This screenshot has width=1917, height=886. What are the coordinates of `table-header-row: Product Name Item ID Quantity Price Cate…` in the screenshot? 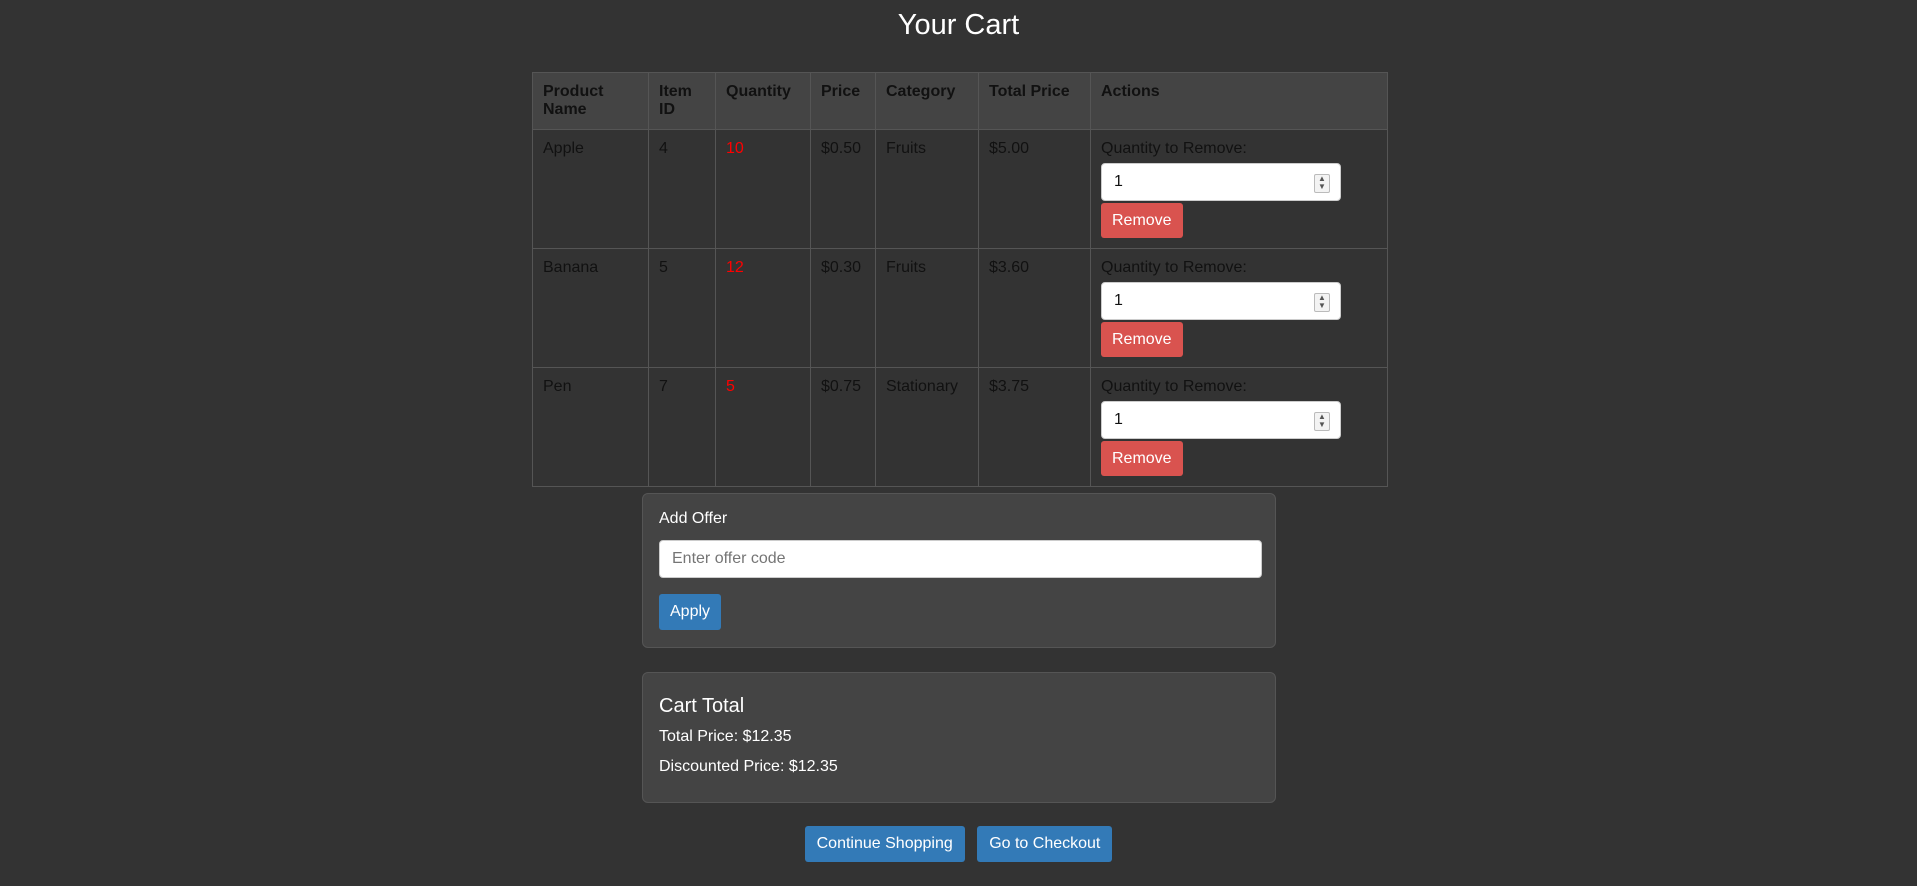 It's located at (960, 101).